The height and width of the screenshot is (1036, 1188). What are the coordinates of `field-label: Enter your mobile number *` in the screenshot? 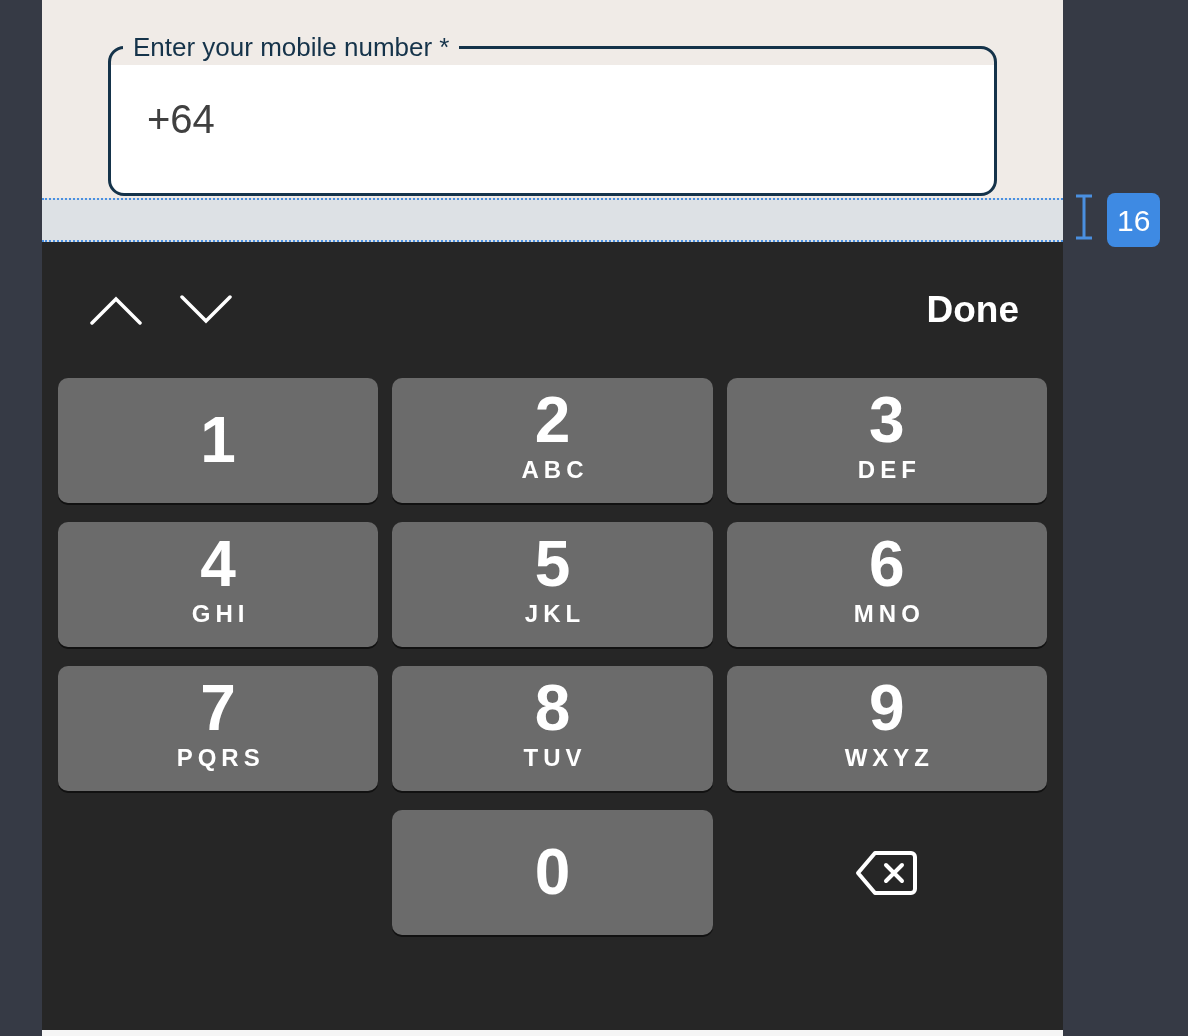 It's located at (291, 47).